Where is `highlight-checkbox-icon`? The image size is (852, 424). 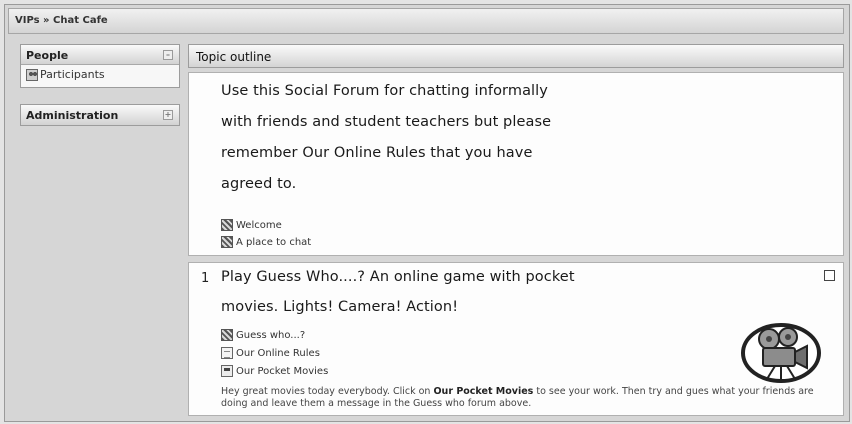 highlight-checkbox-icon is located at coordinates (829, 275).